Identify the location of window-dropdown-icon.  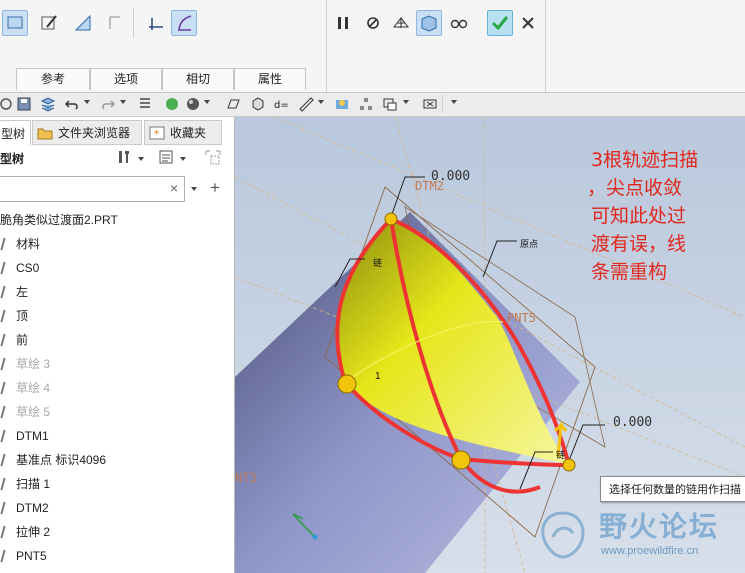
(406, 102).